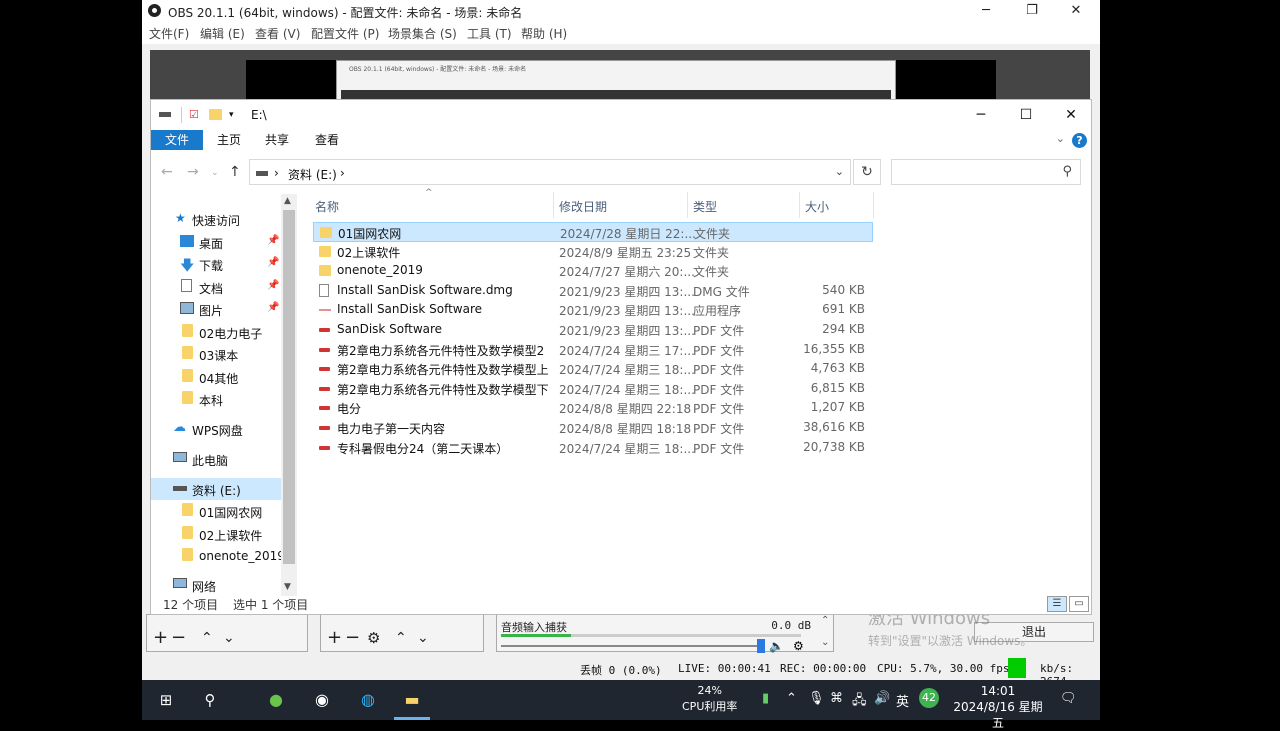  Describe the element at coordinates (352, 638) in the screenshot. I see `remove-source-icon: −` at that location.